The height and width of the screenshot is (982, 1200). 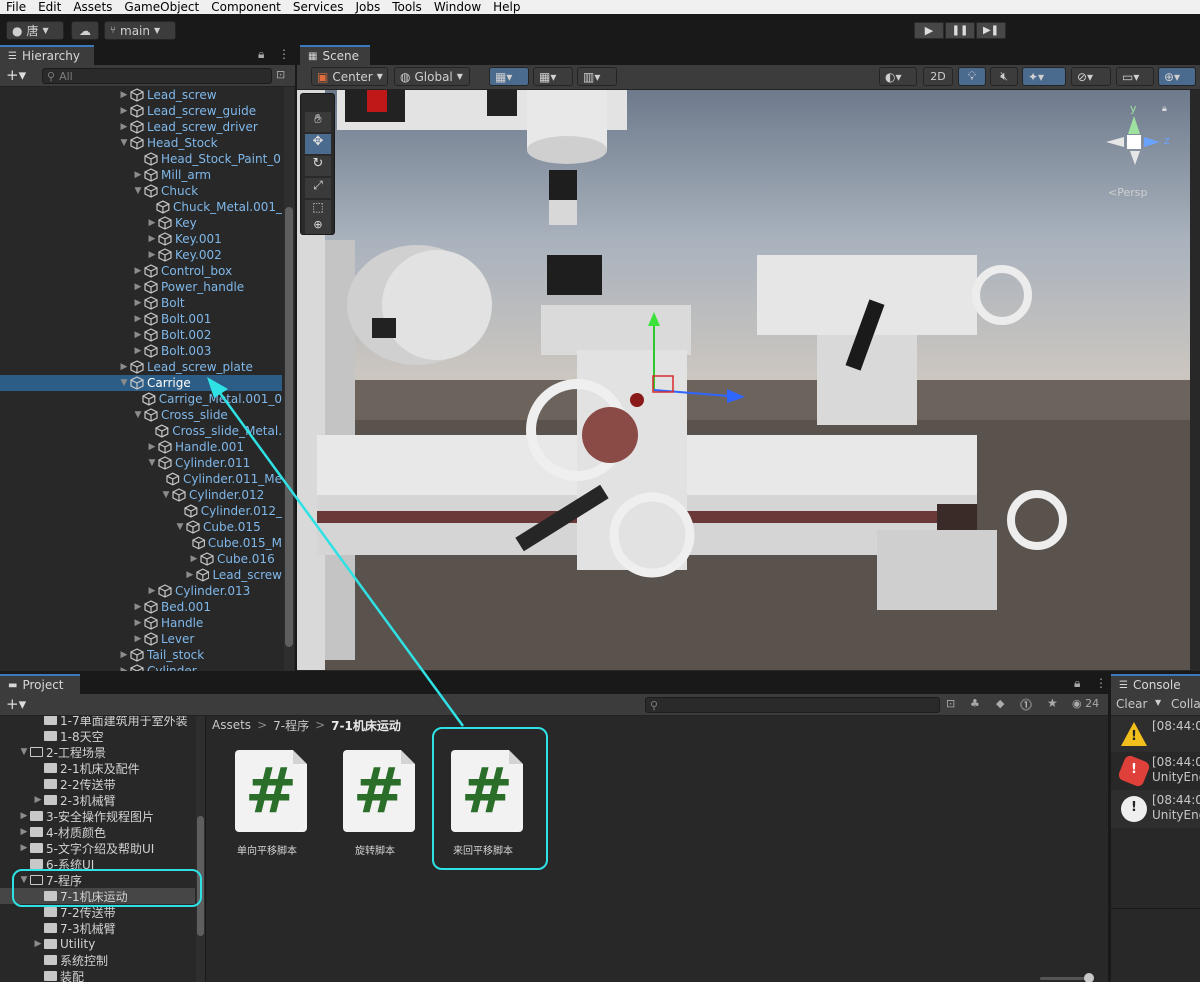 What do you see at coordinates (217, 387) in the screenshot?
I see `arrow-head` at bounding box center [217, 387].